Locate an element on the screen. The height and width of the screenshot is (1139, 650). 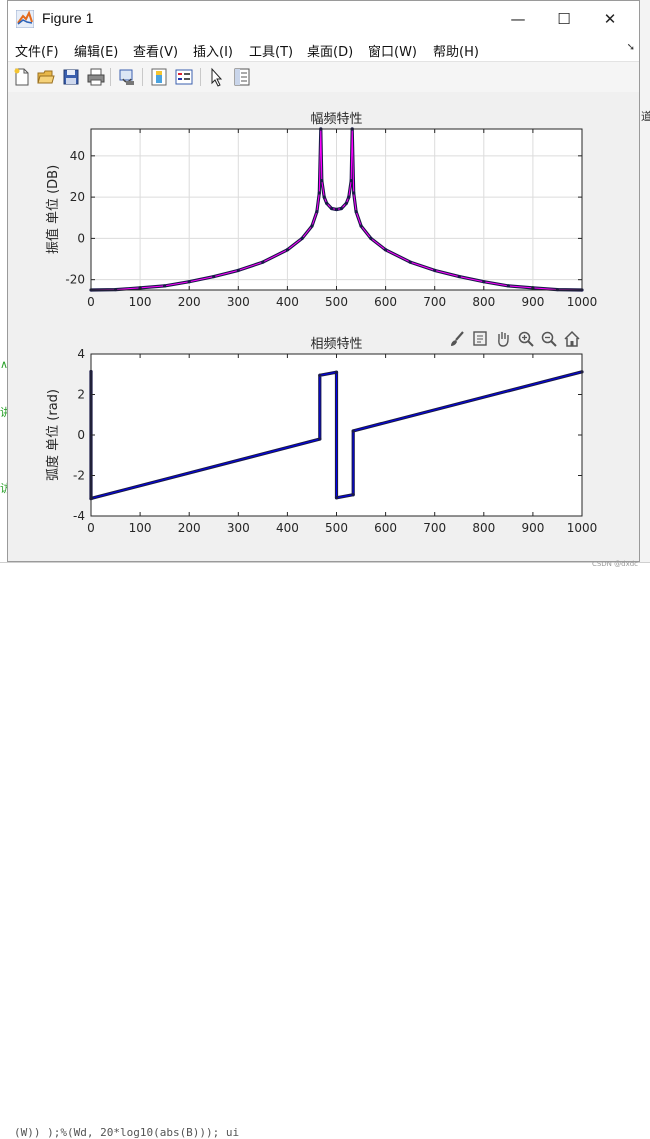
menu-help: 帮助(H) is located at coordinates (456, 50).